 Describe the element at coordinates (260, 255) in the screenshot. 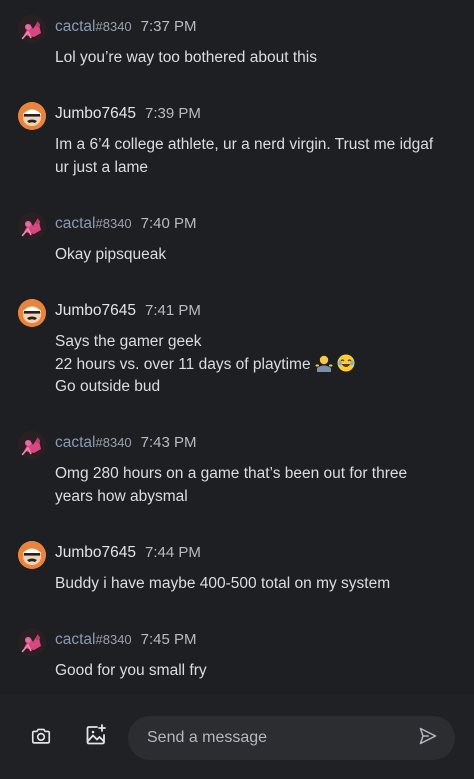

I see `message-content: Okay pipsqueak` at that location.